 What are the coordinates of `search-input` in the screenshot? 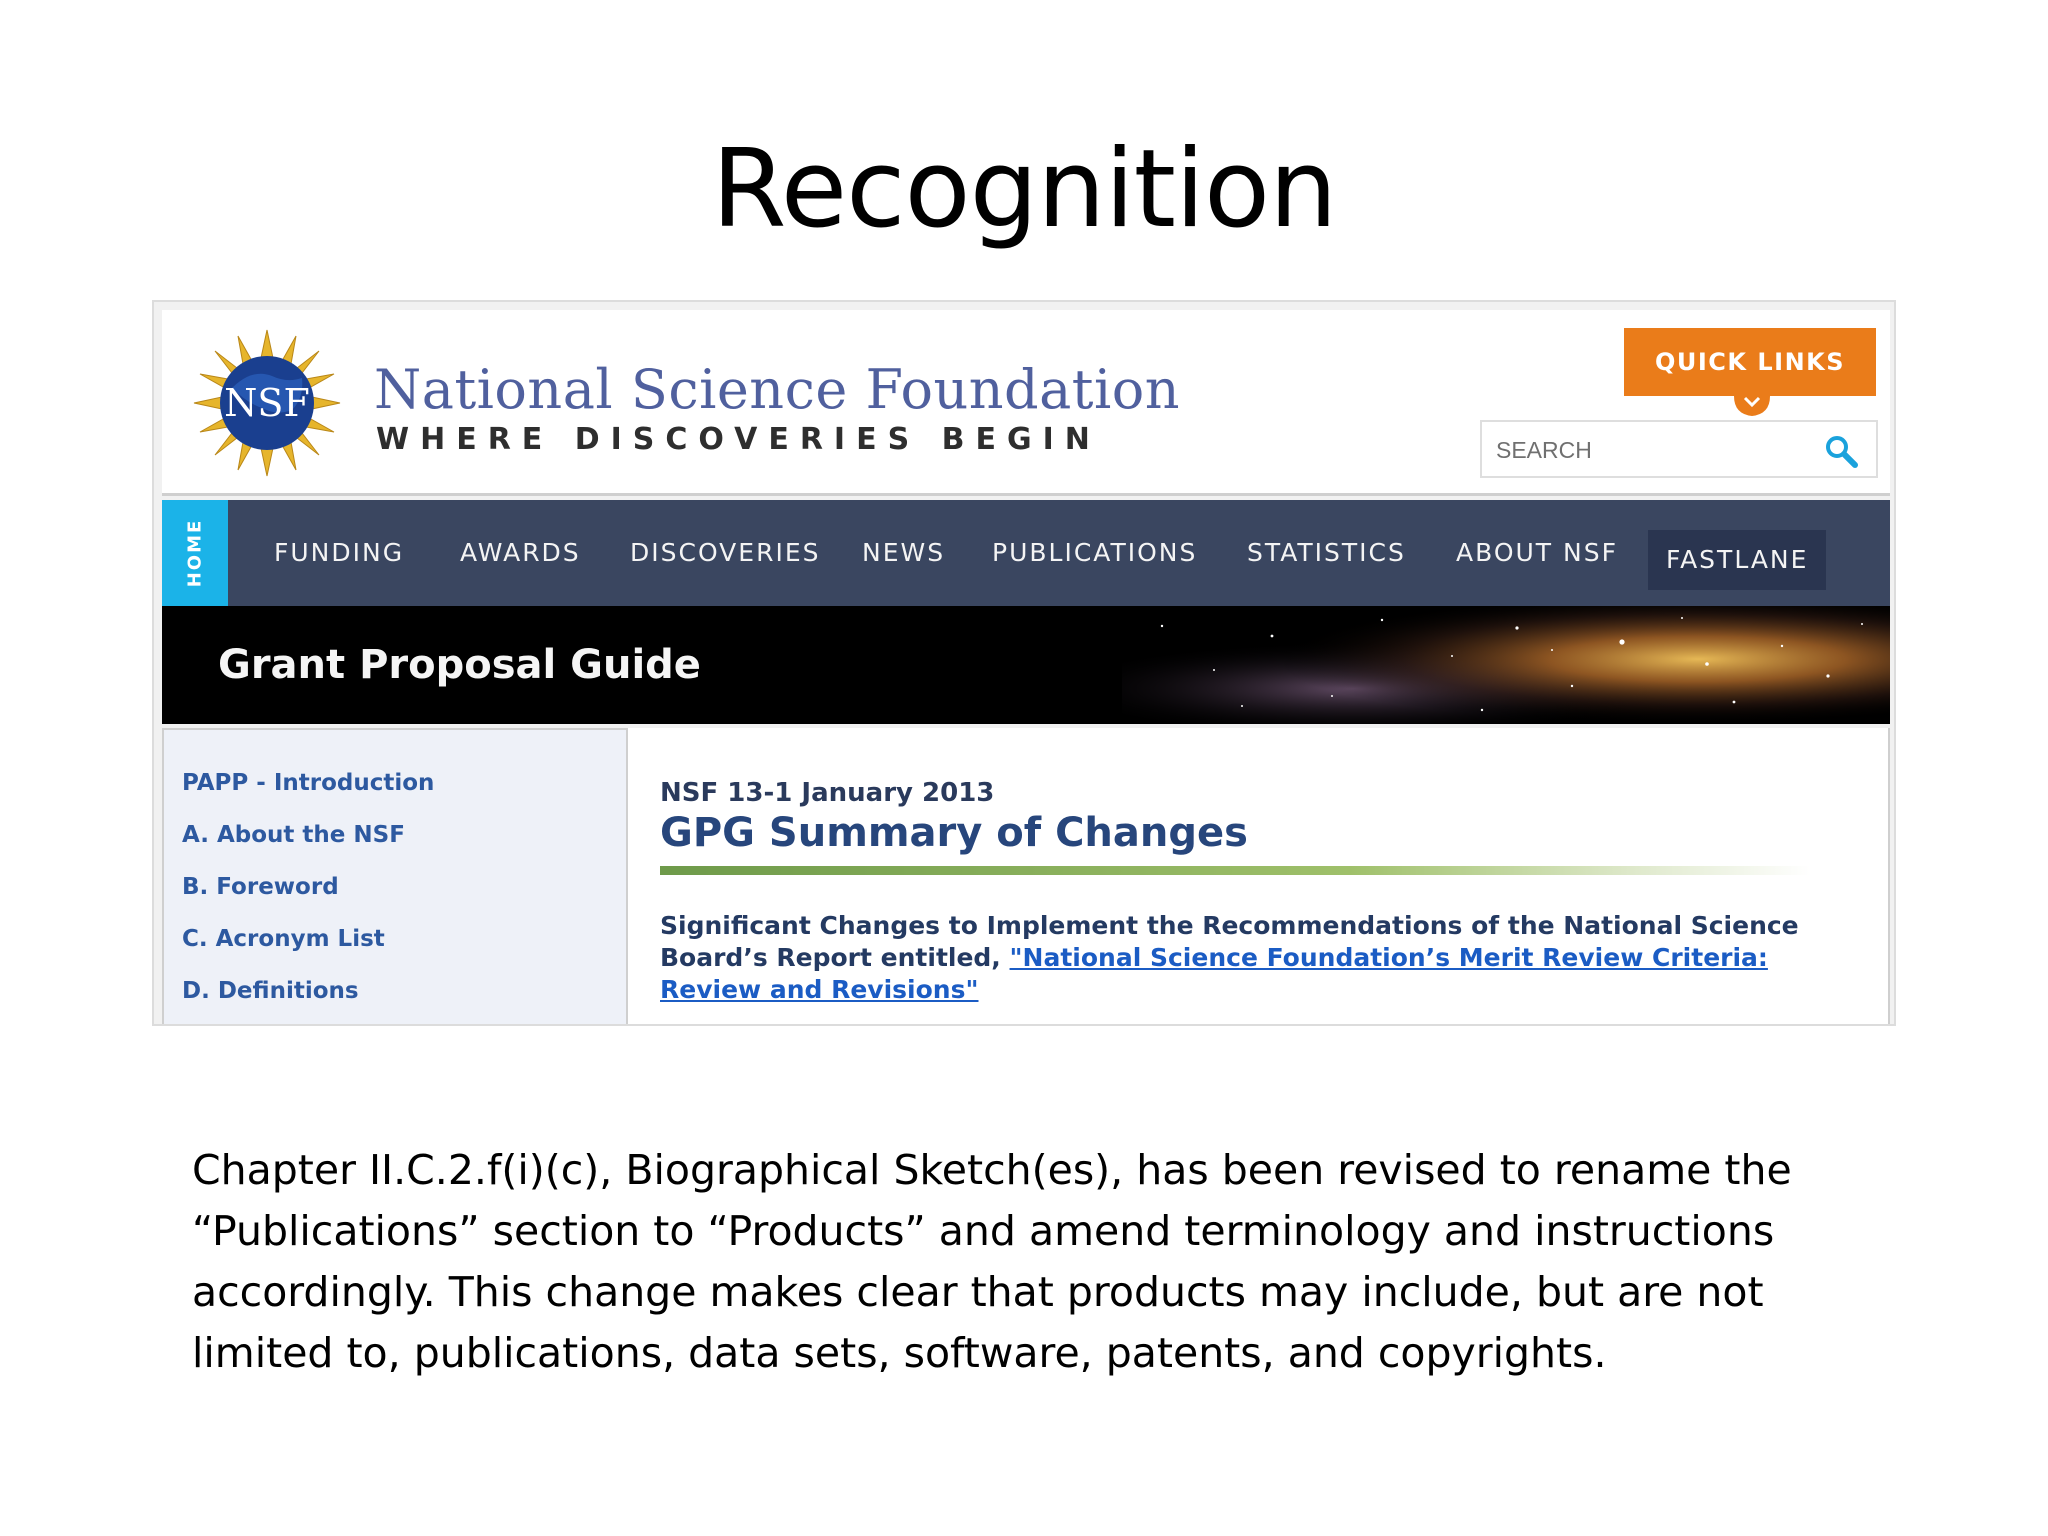 It's located at (1646, 450).